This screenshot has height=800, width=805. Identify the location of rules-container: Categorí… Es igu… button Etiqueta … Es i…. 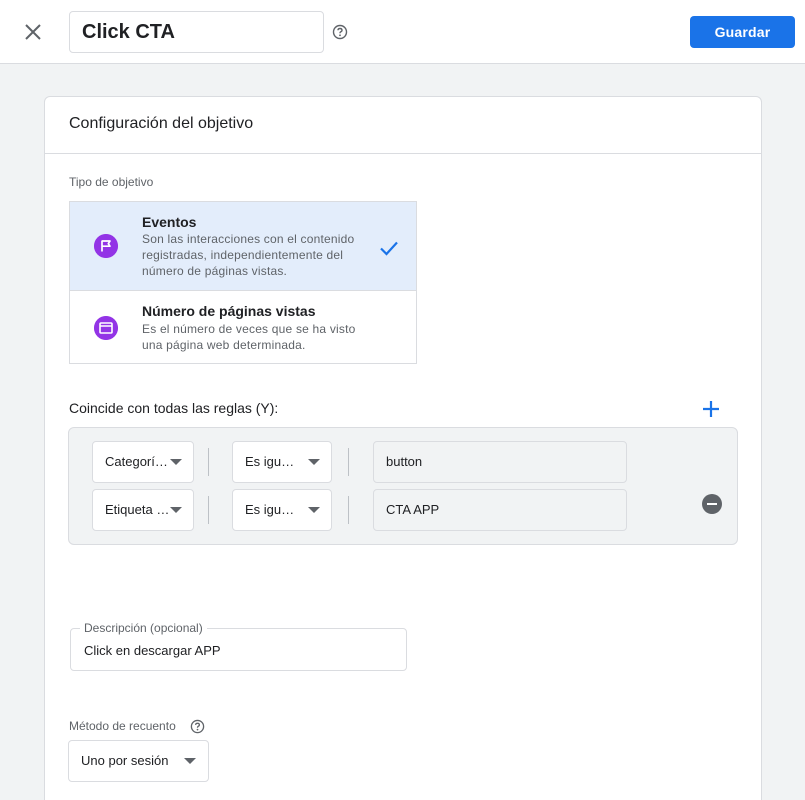
(403, 486).